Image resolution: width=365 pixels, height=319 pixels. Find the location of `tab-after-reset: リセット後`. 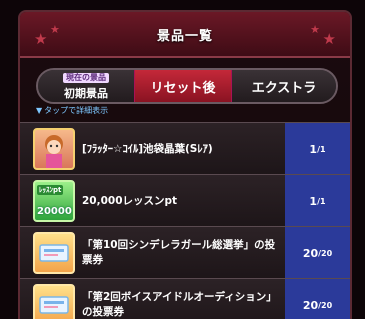

tab-after-reset: リセット後 is located at coordinates (183, 86).